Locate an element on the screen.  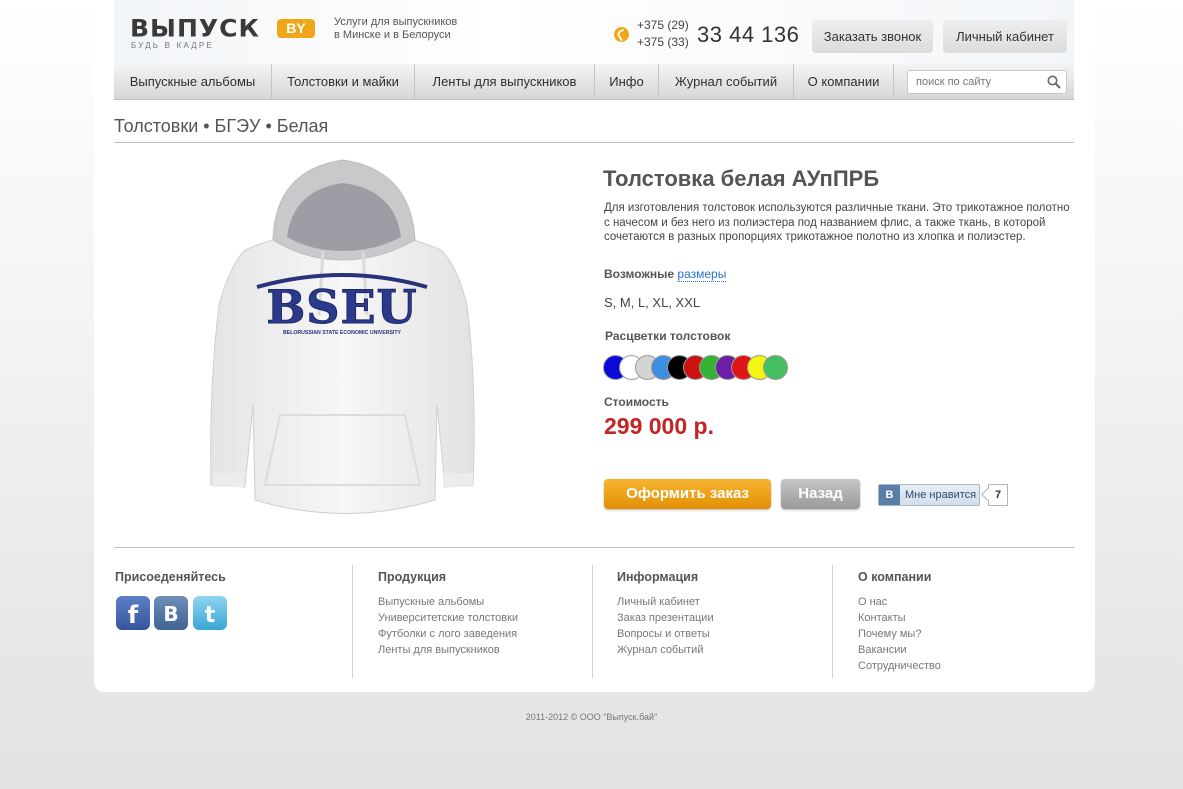
order-button: Оформить заказ is located at coordinates (687, 494).